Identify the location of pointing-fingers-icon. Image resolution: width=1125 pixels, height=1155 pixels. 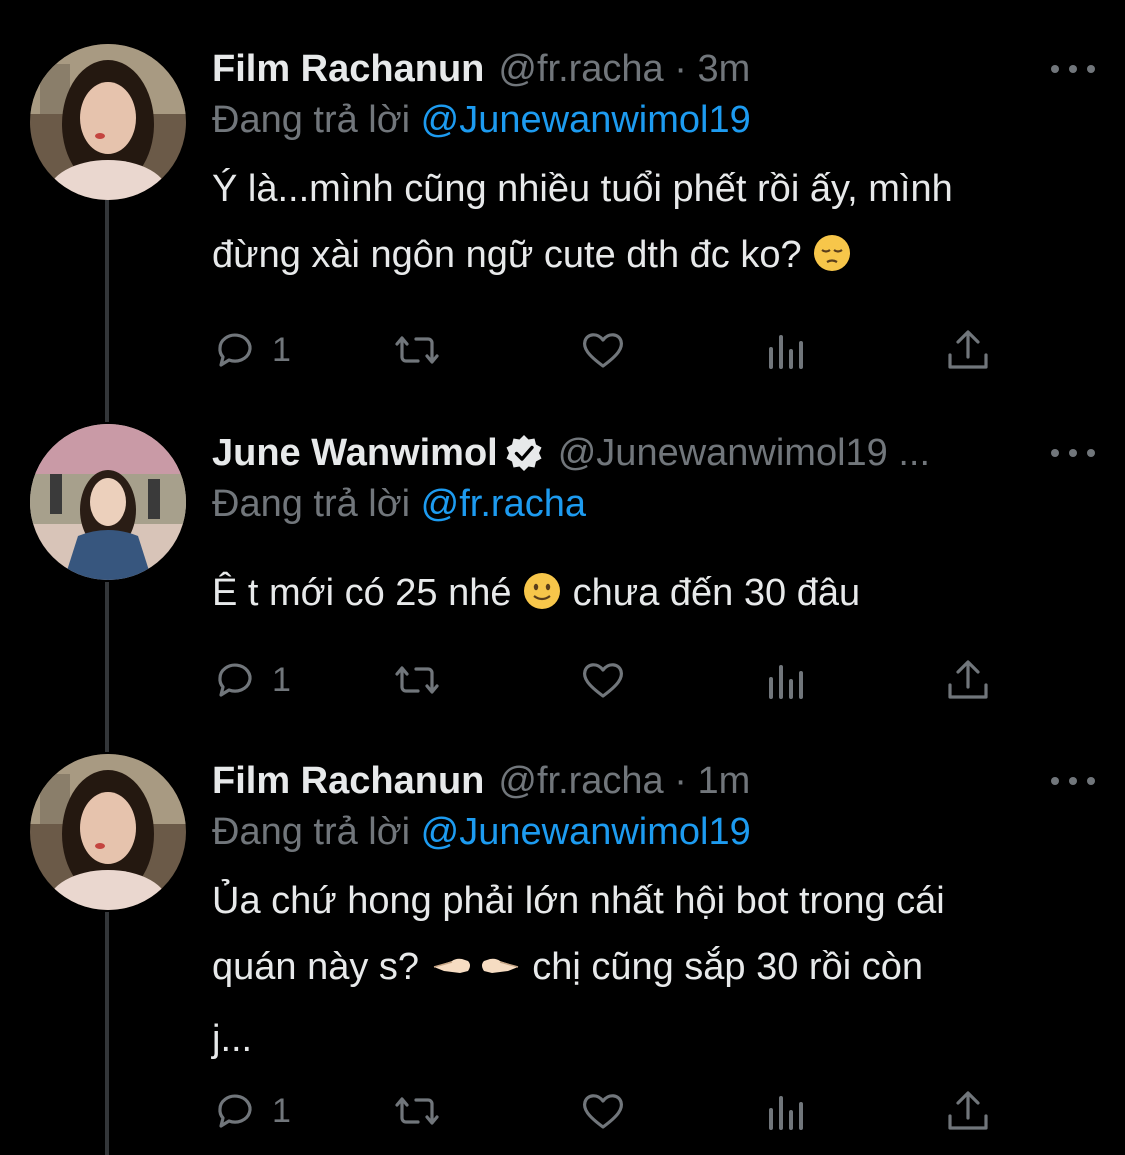
(476, 973).